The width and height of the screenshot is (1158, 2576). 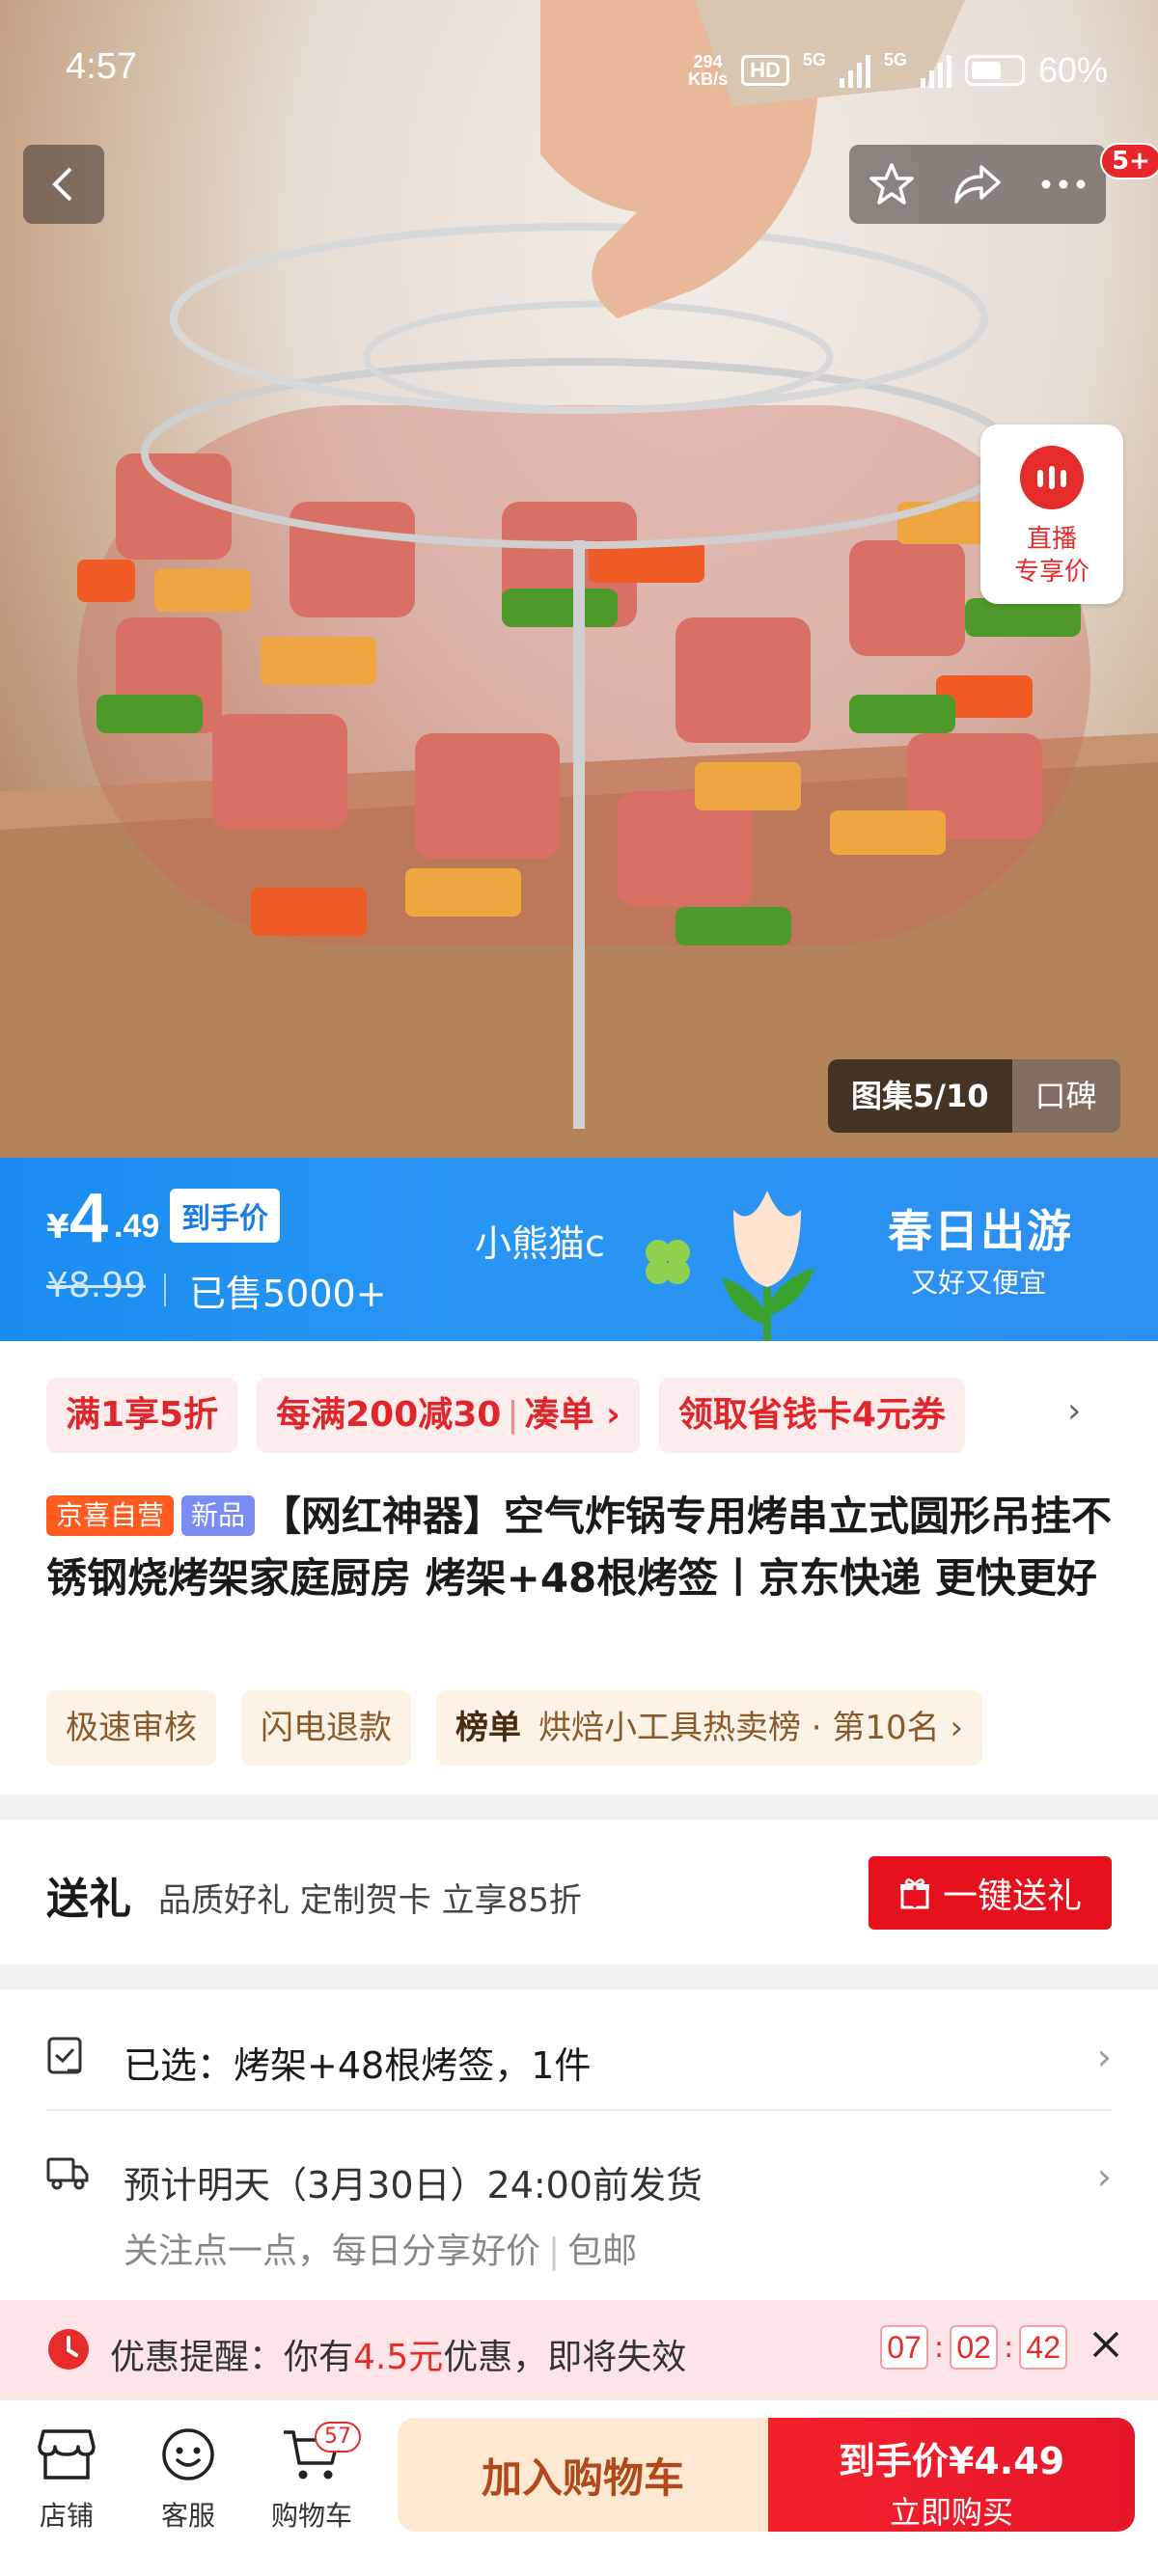 I want to click on reviews-tab: 口碑, so click(x=1065, y=1096).